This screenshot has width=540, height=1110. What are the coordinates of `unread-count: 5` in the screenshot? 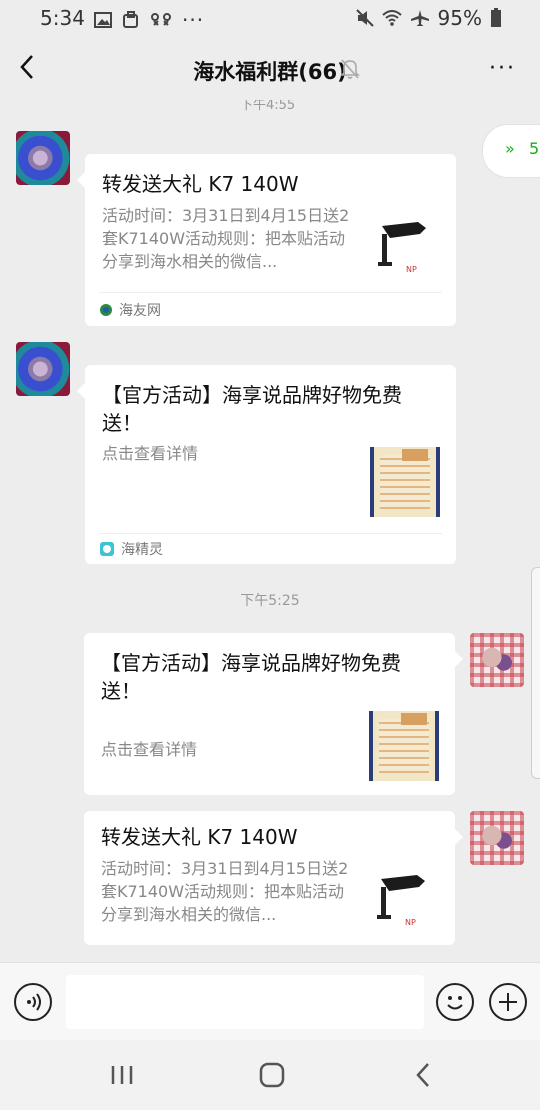 It's located at (534, 148).